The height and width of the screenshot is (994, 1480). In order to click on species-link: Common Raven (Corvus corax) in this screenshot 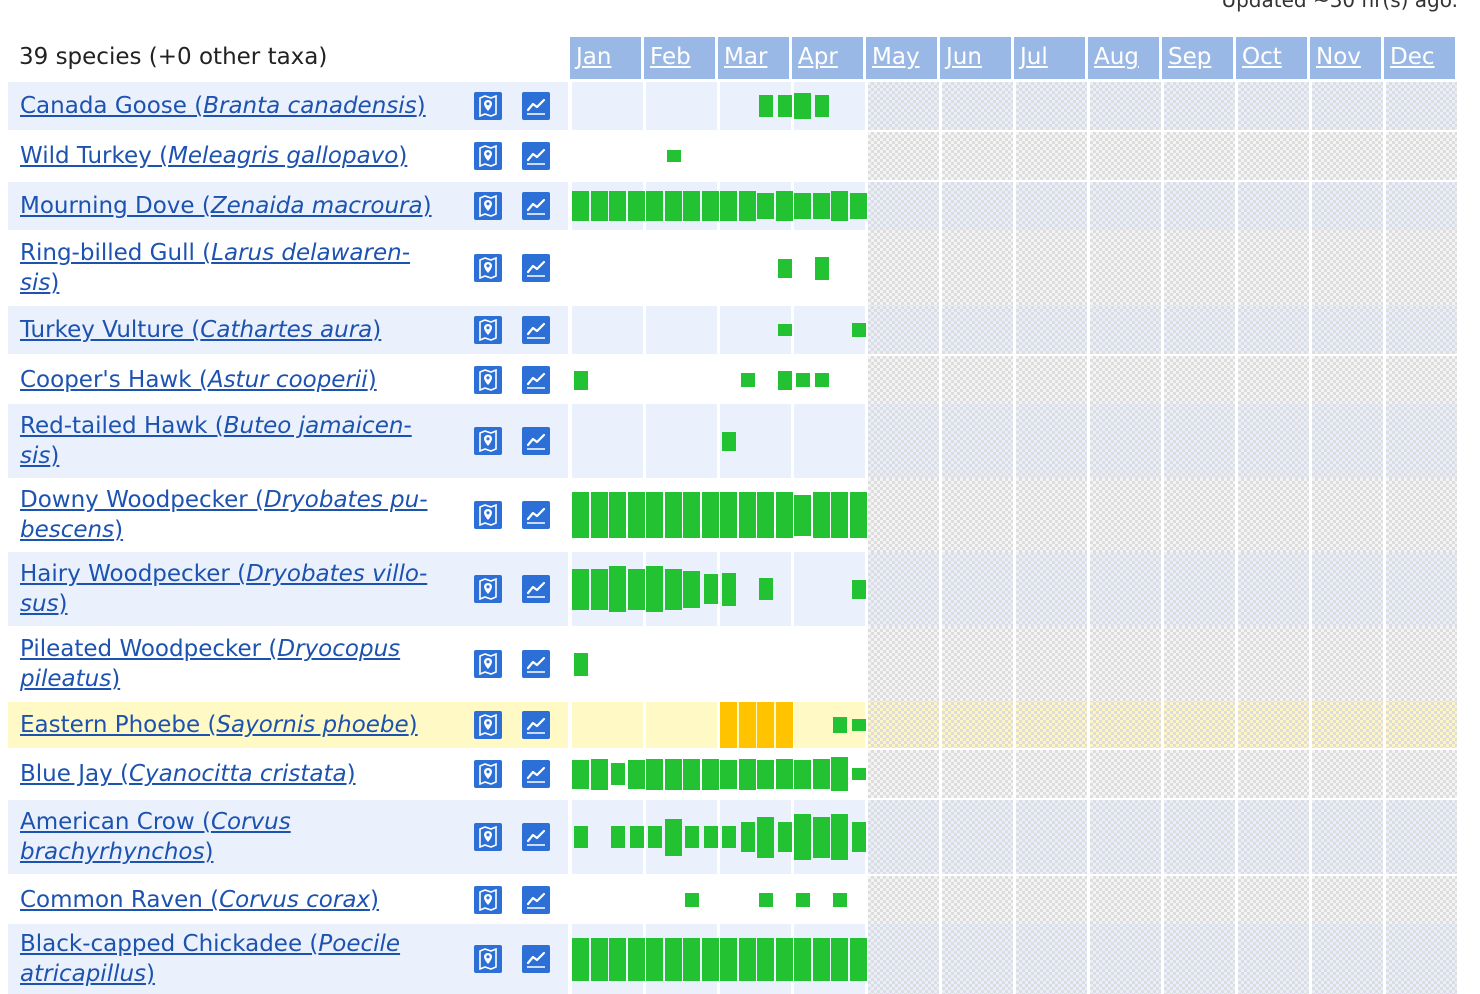, I will do `click(240, 900)`.